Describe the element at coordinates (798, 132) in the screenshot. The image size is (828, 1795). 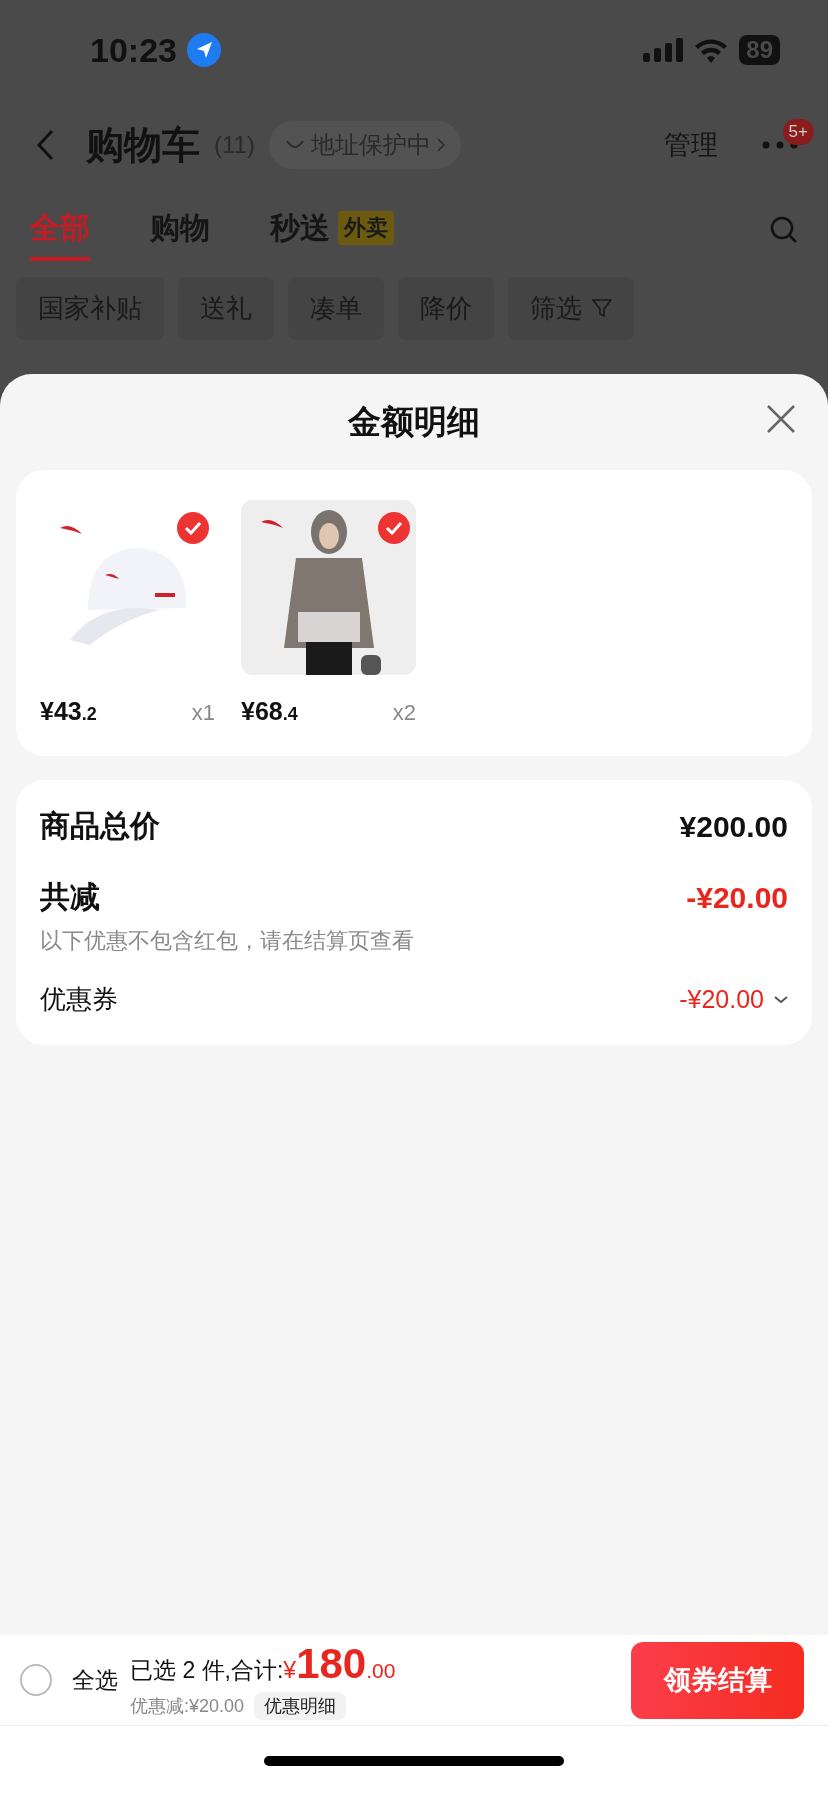
I see `notification-badge: 5+` at that location.